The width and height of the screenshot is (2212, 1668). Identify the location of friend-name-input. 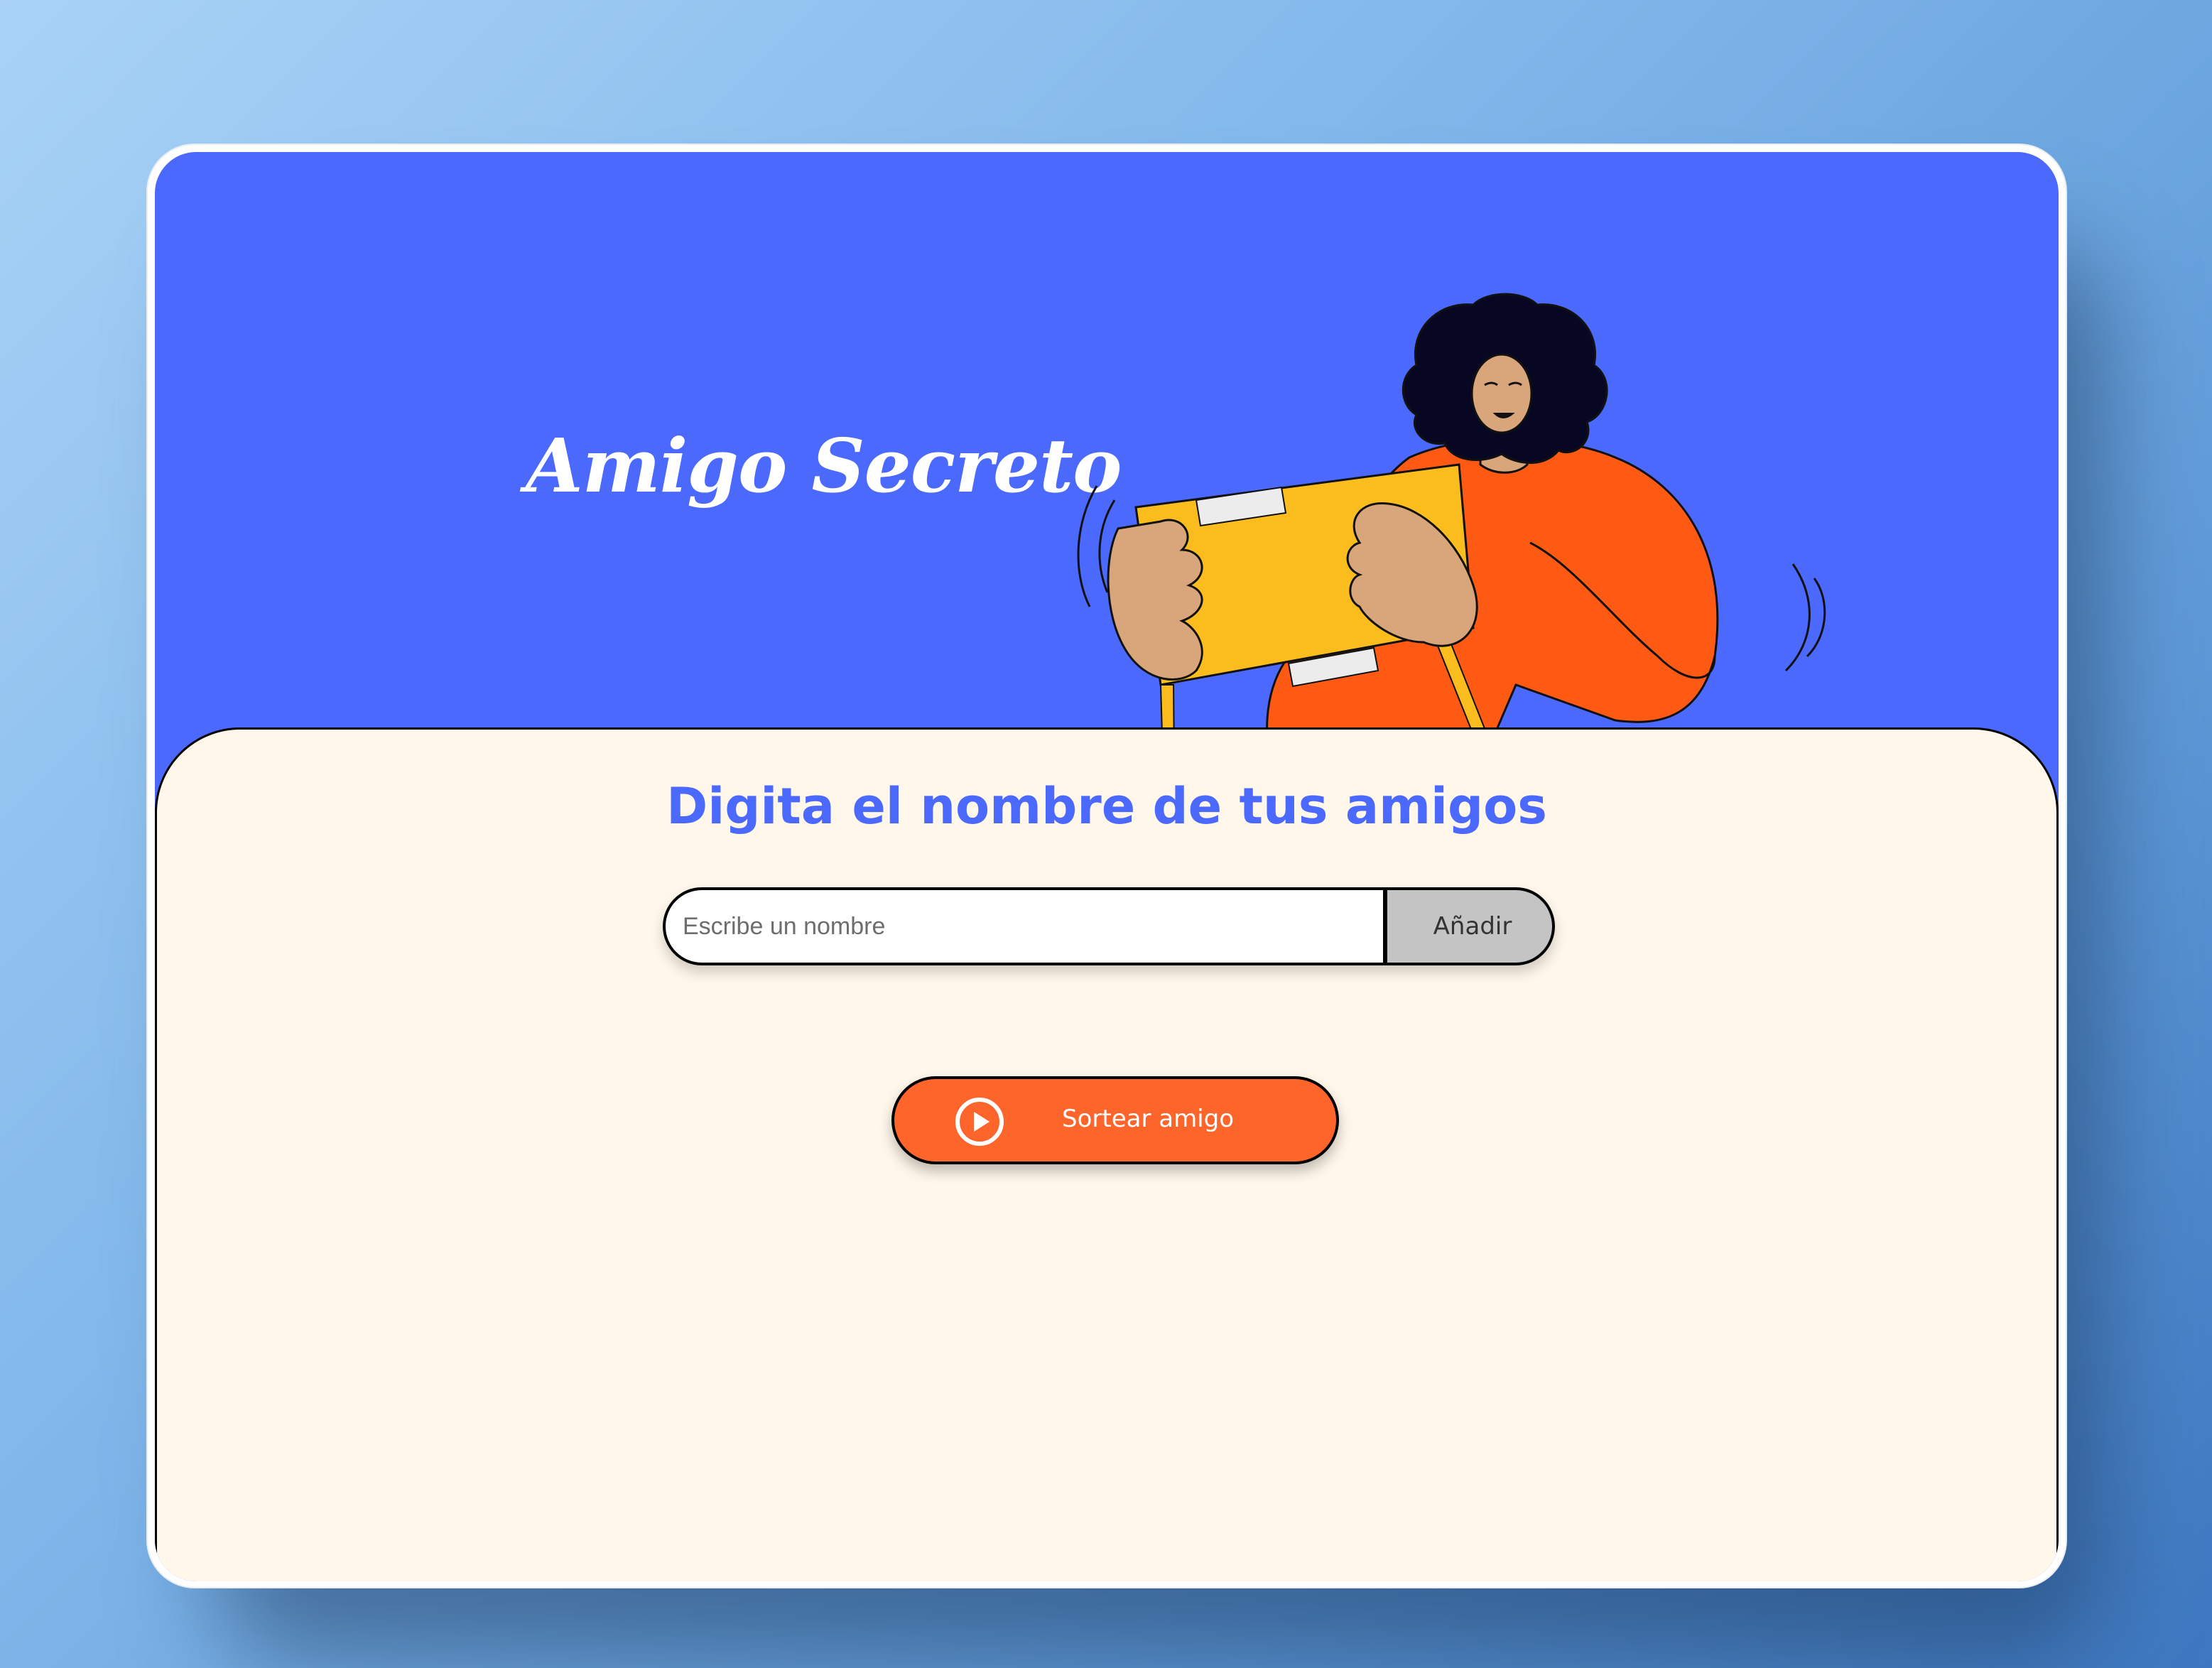
(1025, 926).